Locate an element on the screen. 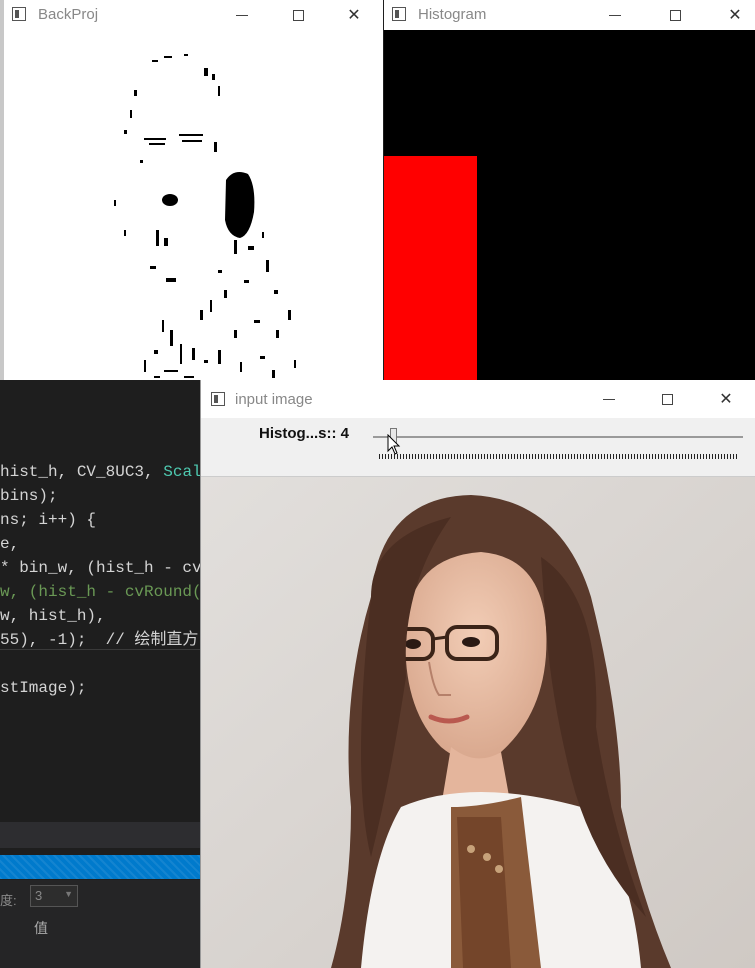 Image resolution: width=755 pixels, height=968 pixels. code-line: e, is located at coordinates (100, 544).